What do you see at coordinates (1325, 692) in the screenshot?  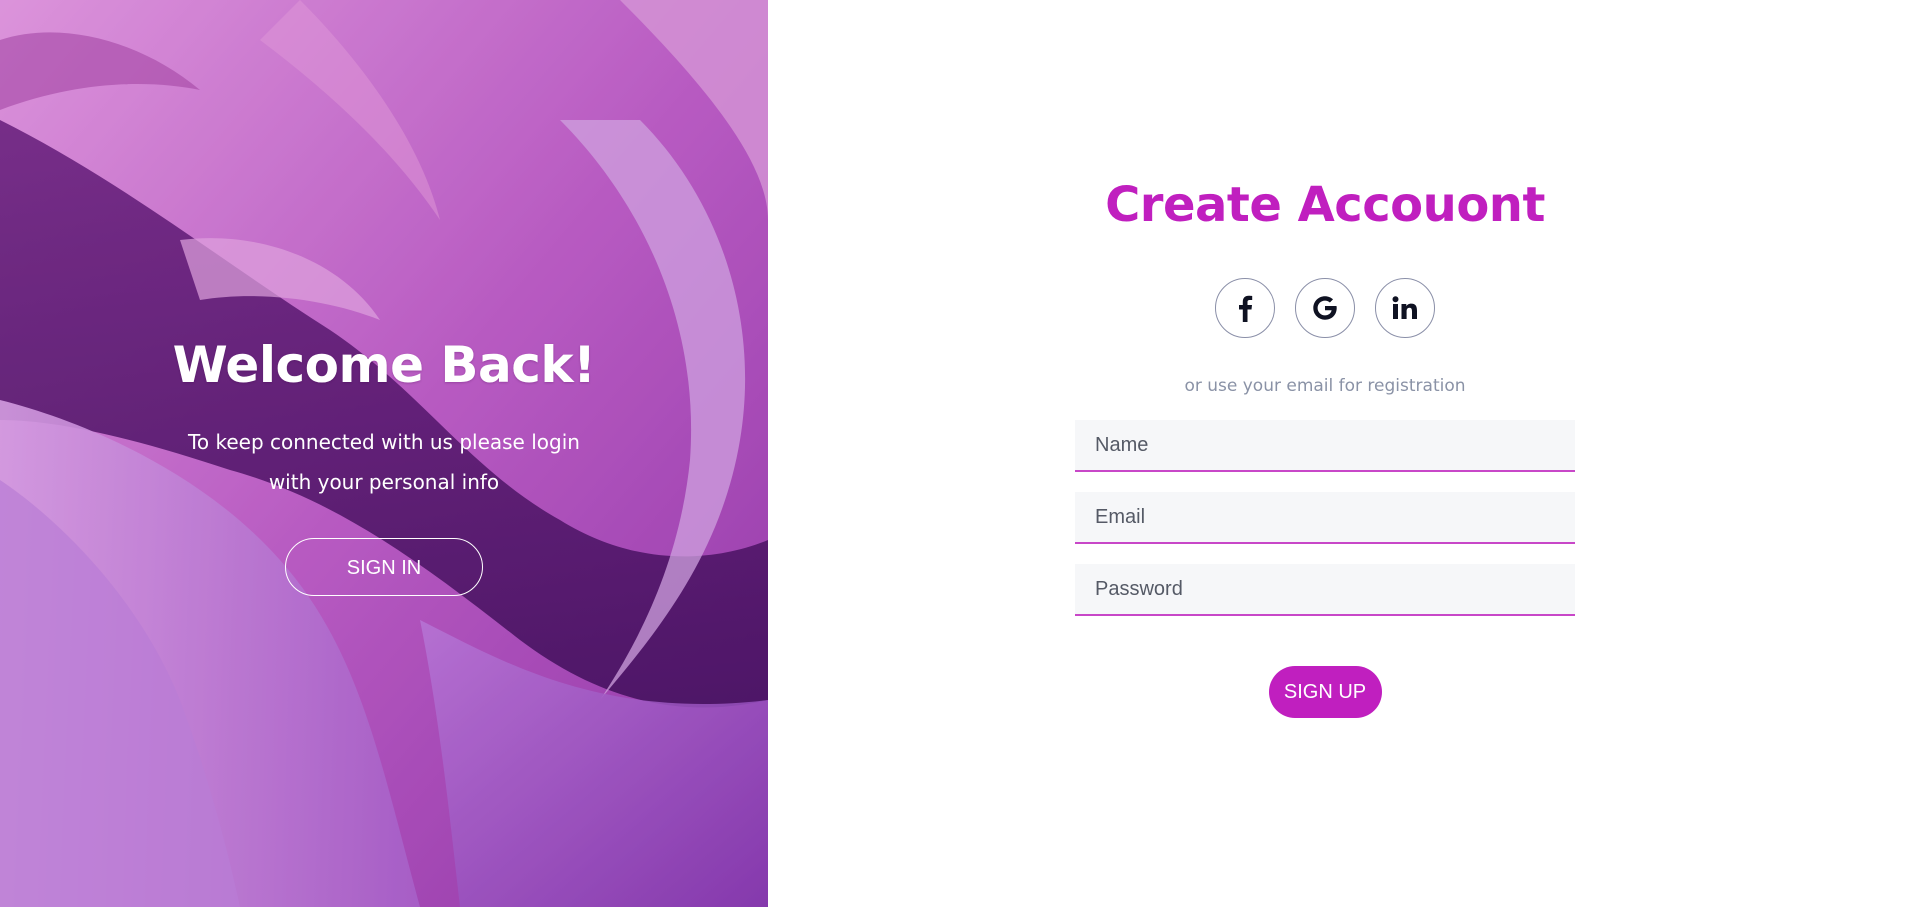 I see `sign-up-button: SIGN UP` at bounding box center [1325, 692].